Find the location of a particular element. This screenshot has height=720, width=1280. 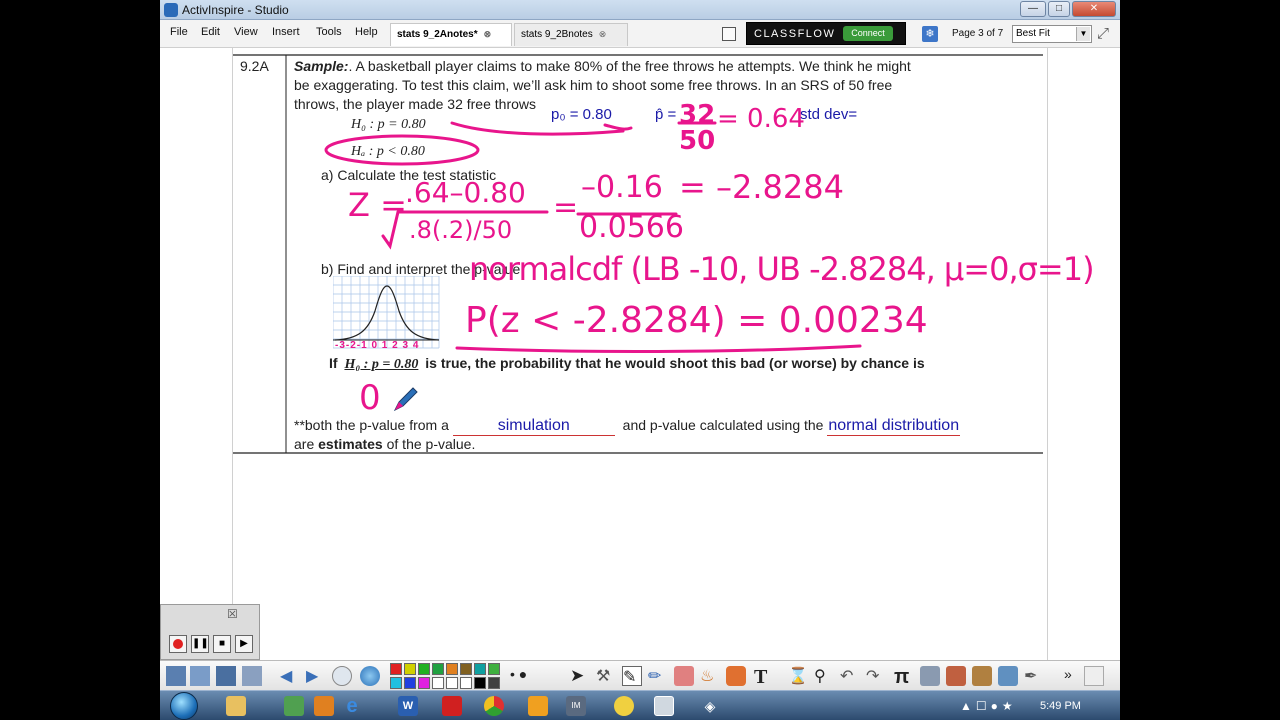

start-button is located at coordinates (184, 706).